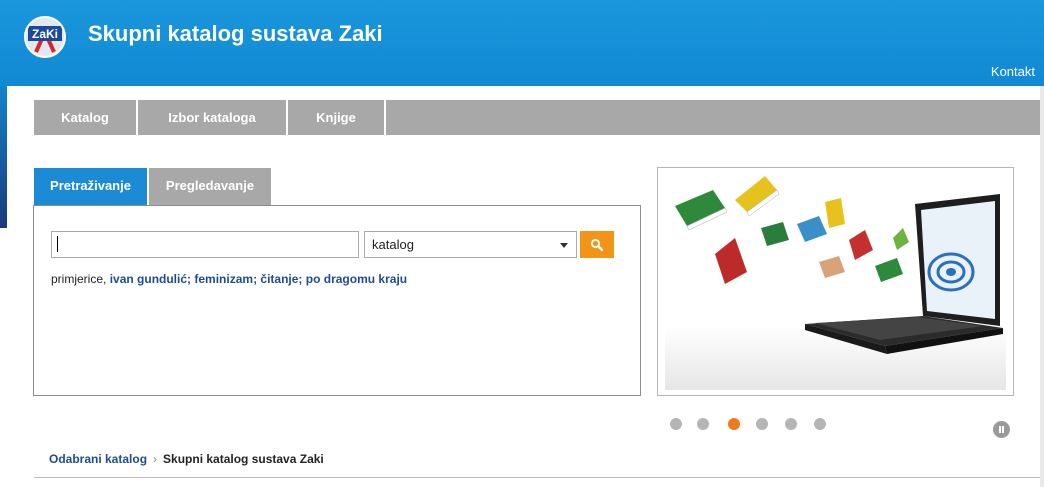 The image size is (1044, 487). Describe the element at coordinates (155, 459) in the screenshot. I see `chevron-right-icon: ›` at that location.